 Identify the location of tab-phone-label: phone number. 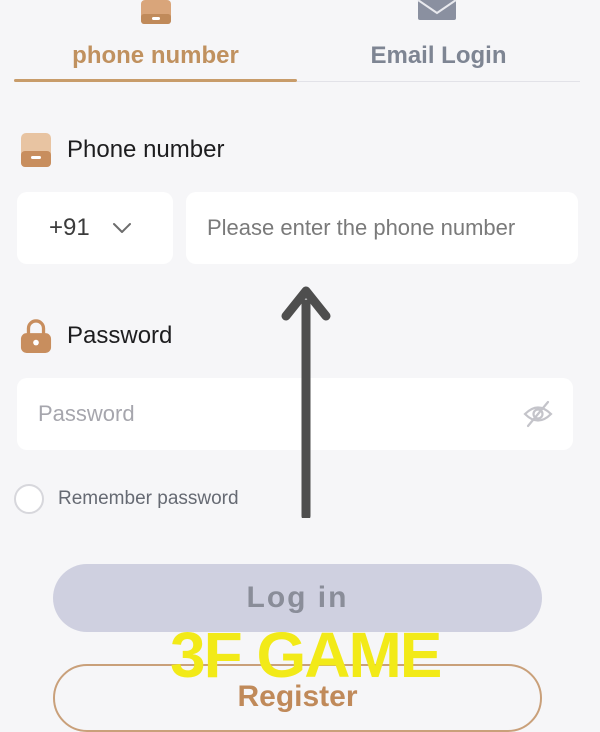
(155, 55).